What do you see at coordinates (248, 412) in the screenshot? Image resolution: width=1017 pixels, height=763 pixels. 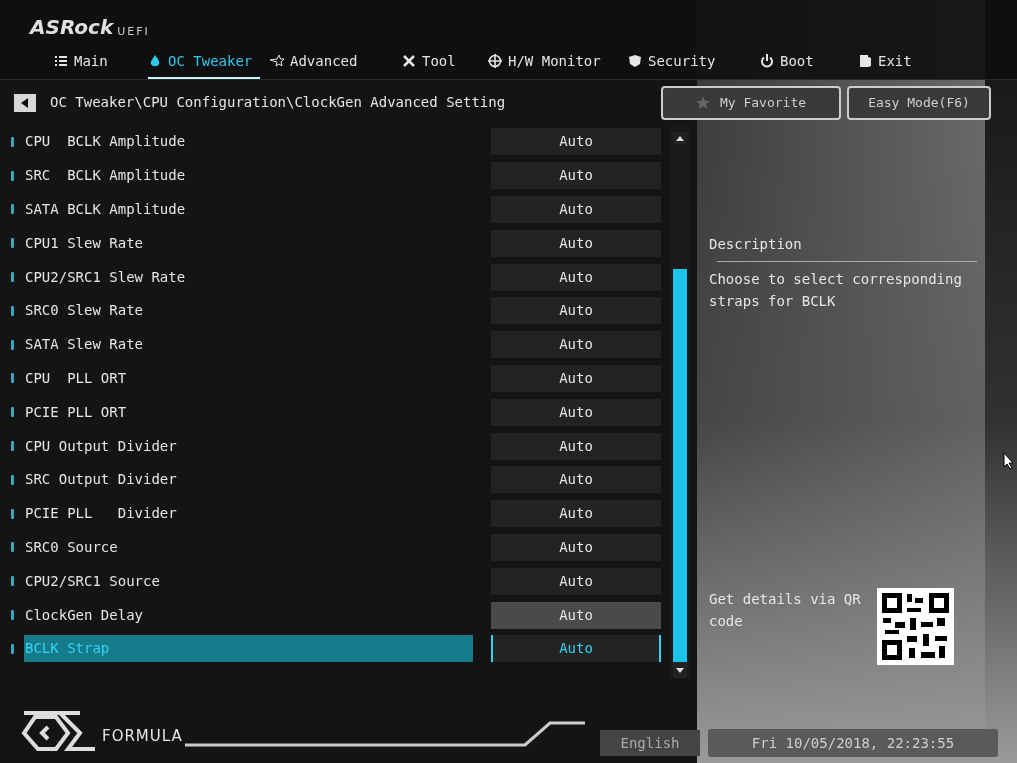 I see `setting-label: PCIE PLL ORT` at bounding box center [248, 412].